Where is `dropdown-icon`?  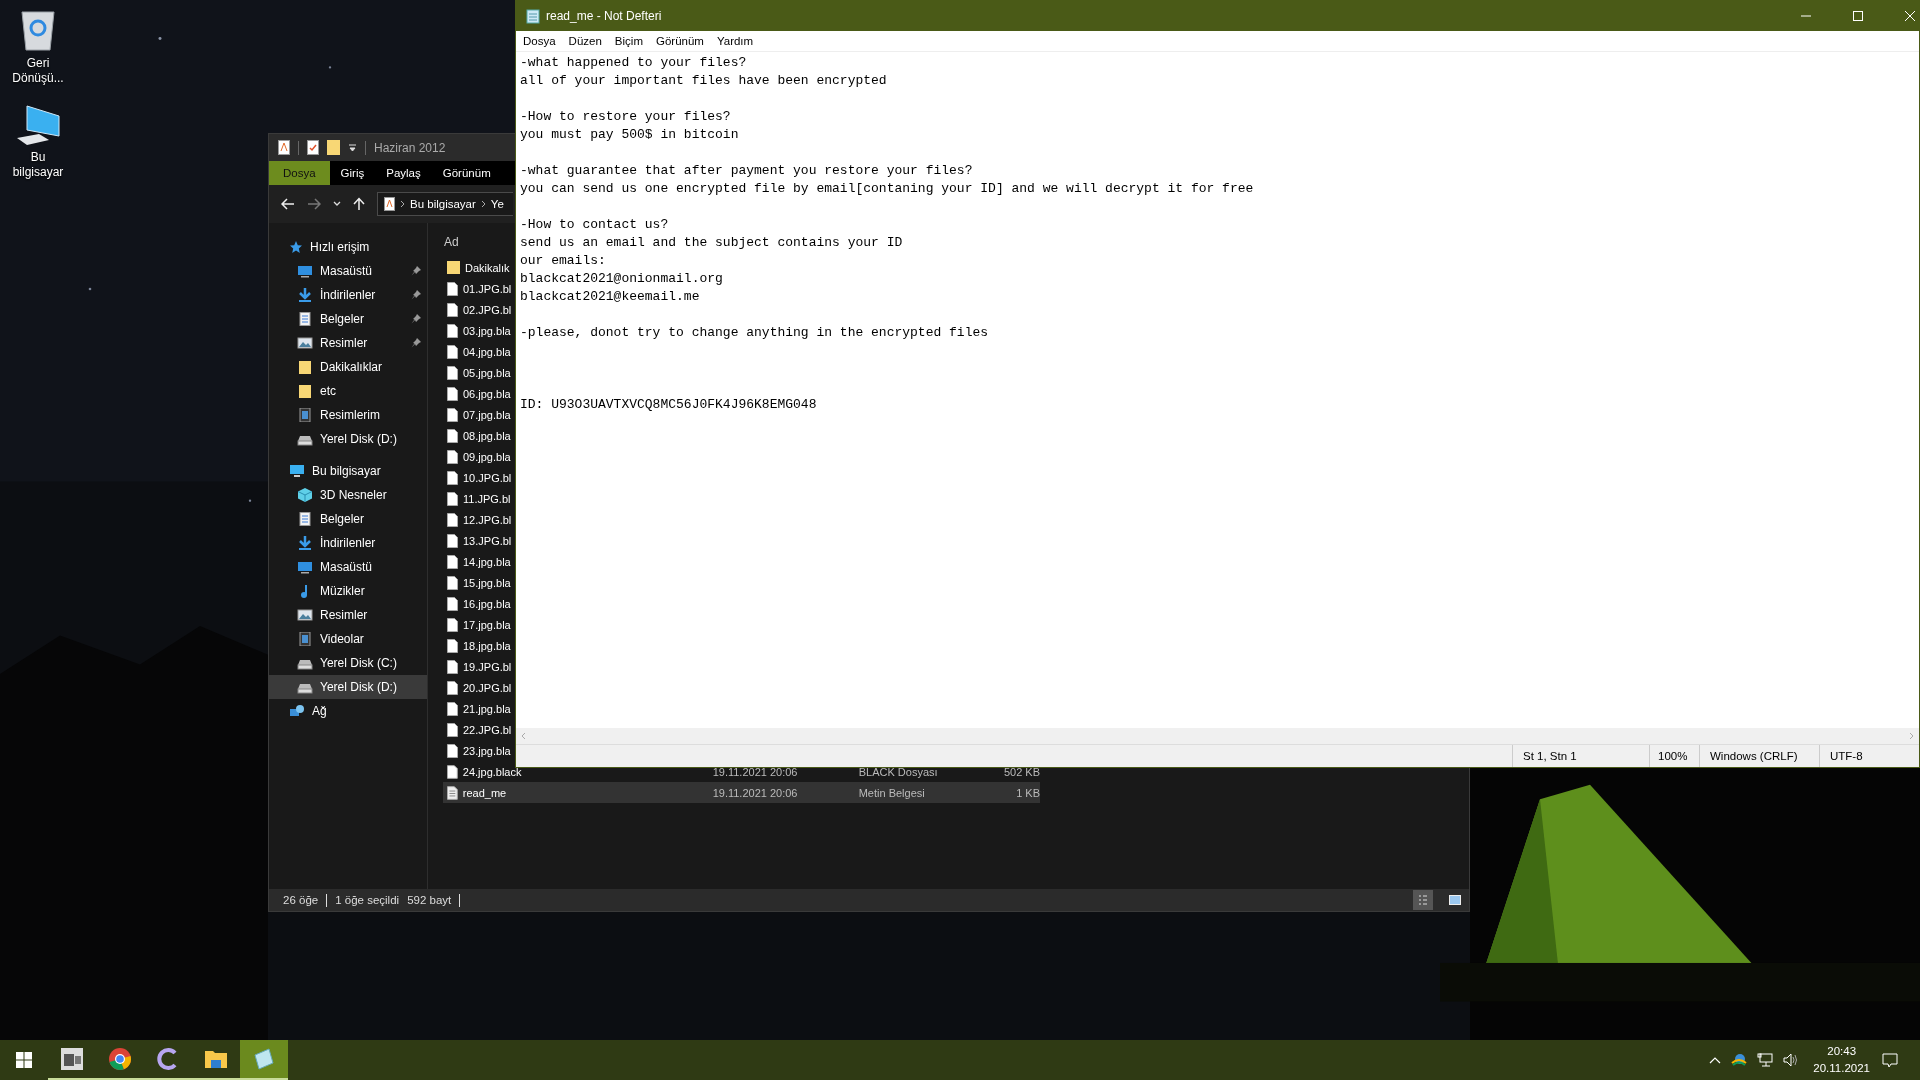 dropdown-icon is located at coordinates (352, 147).